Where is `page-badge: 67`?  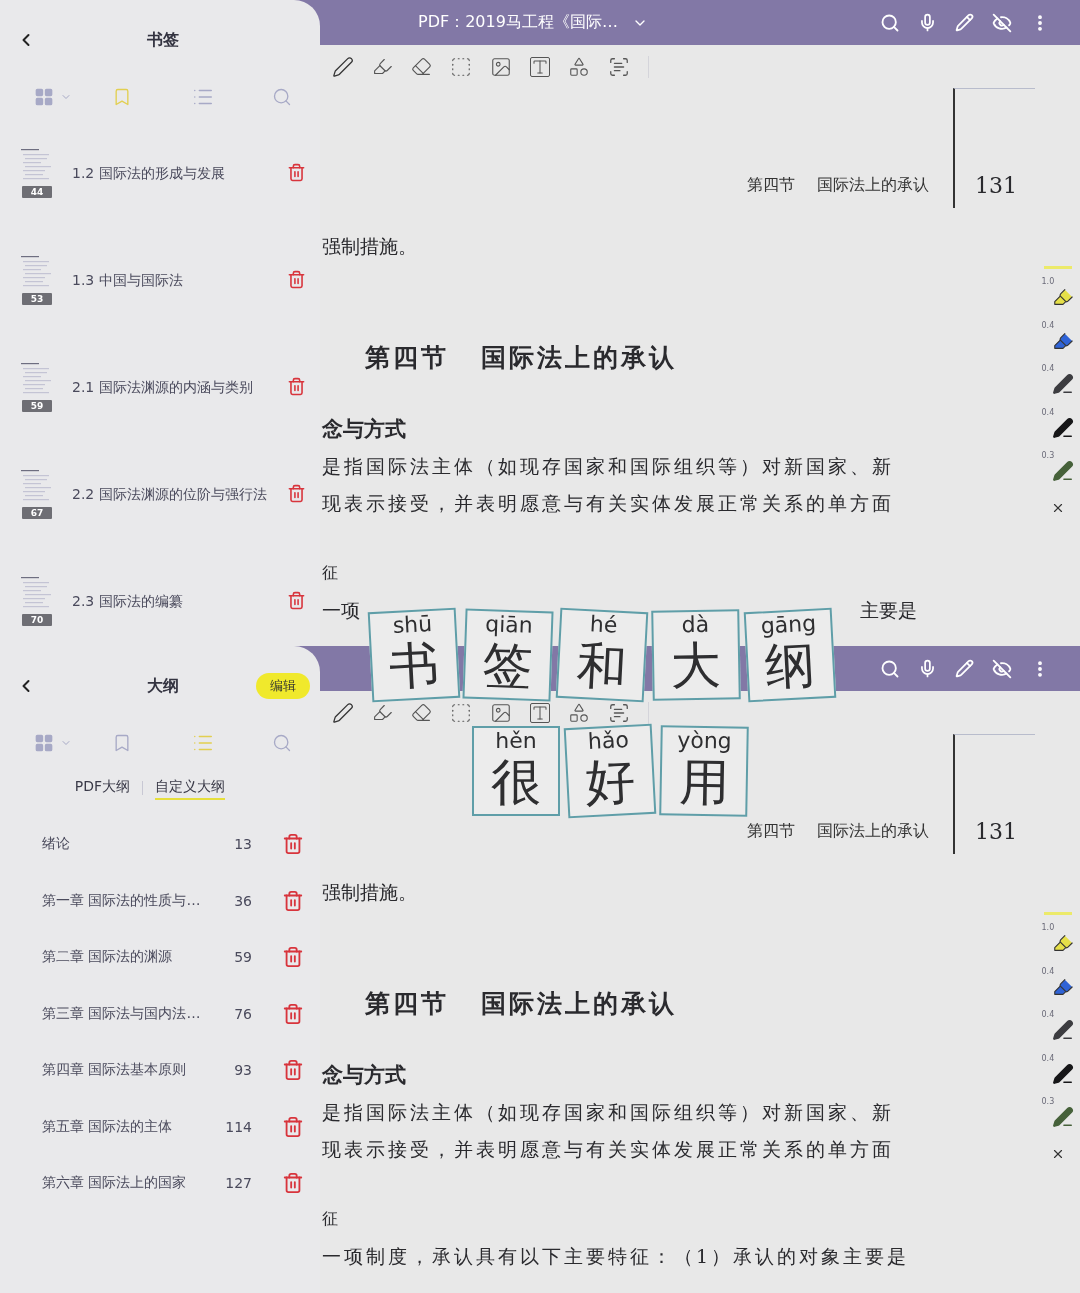 page-badge: 67 is located at coordinates (37, 512).